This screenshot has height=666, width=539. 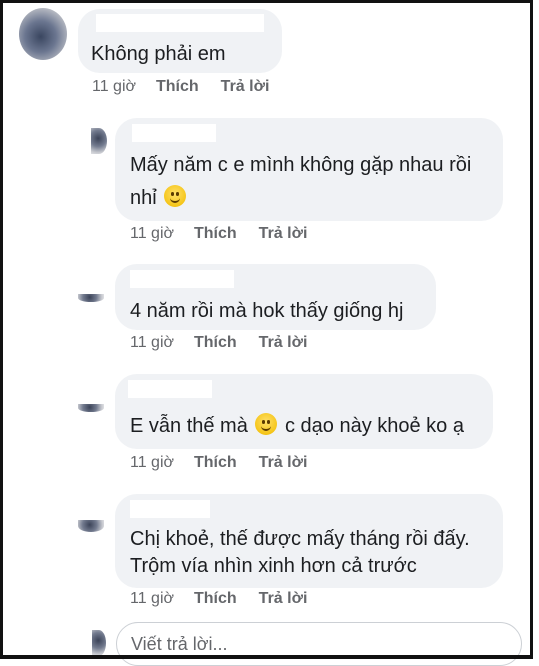 What do you see at coordinates (99, 643) in the screenshot?
I see `user-avatar` at bounding box center [99, 643].